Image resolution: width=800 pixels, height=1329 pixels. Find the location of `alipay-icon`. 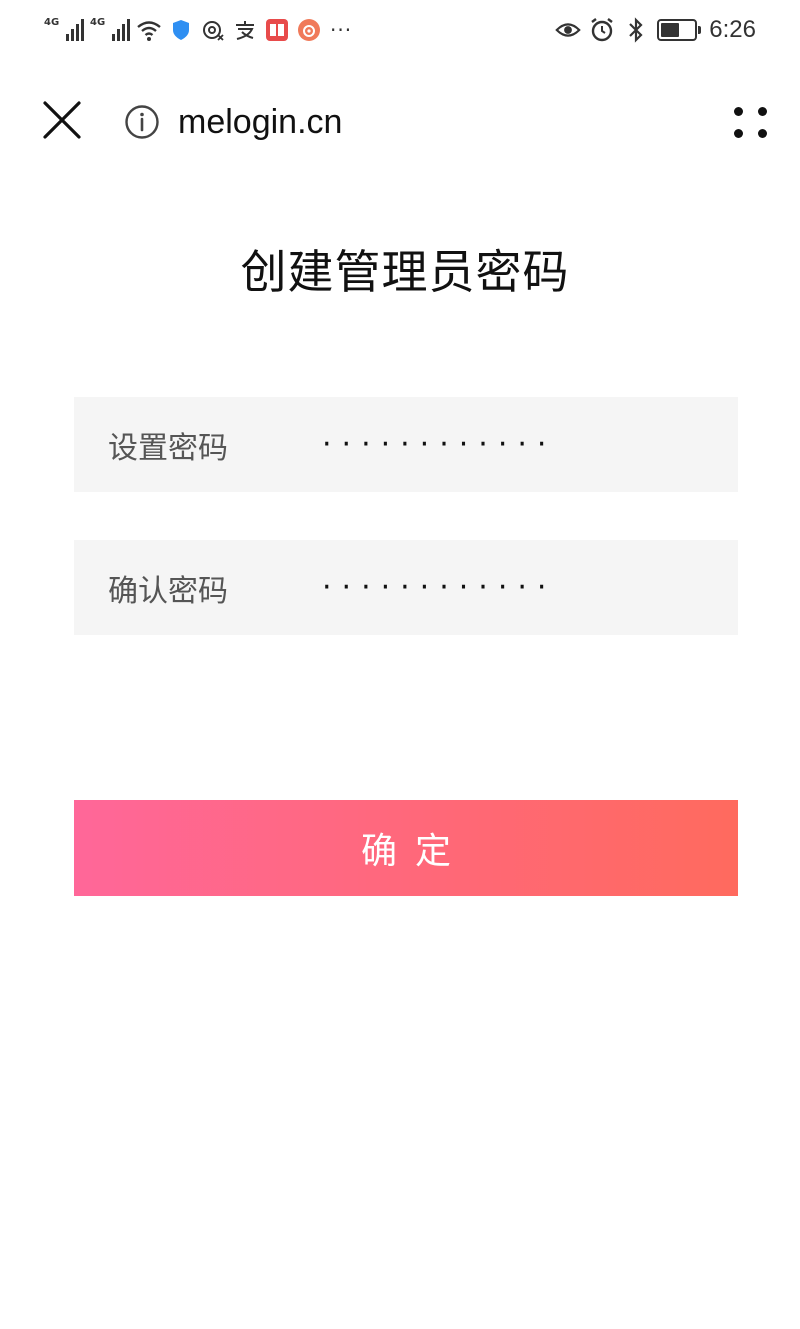

alipay-icon is located at coordinates (245, 30).